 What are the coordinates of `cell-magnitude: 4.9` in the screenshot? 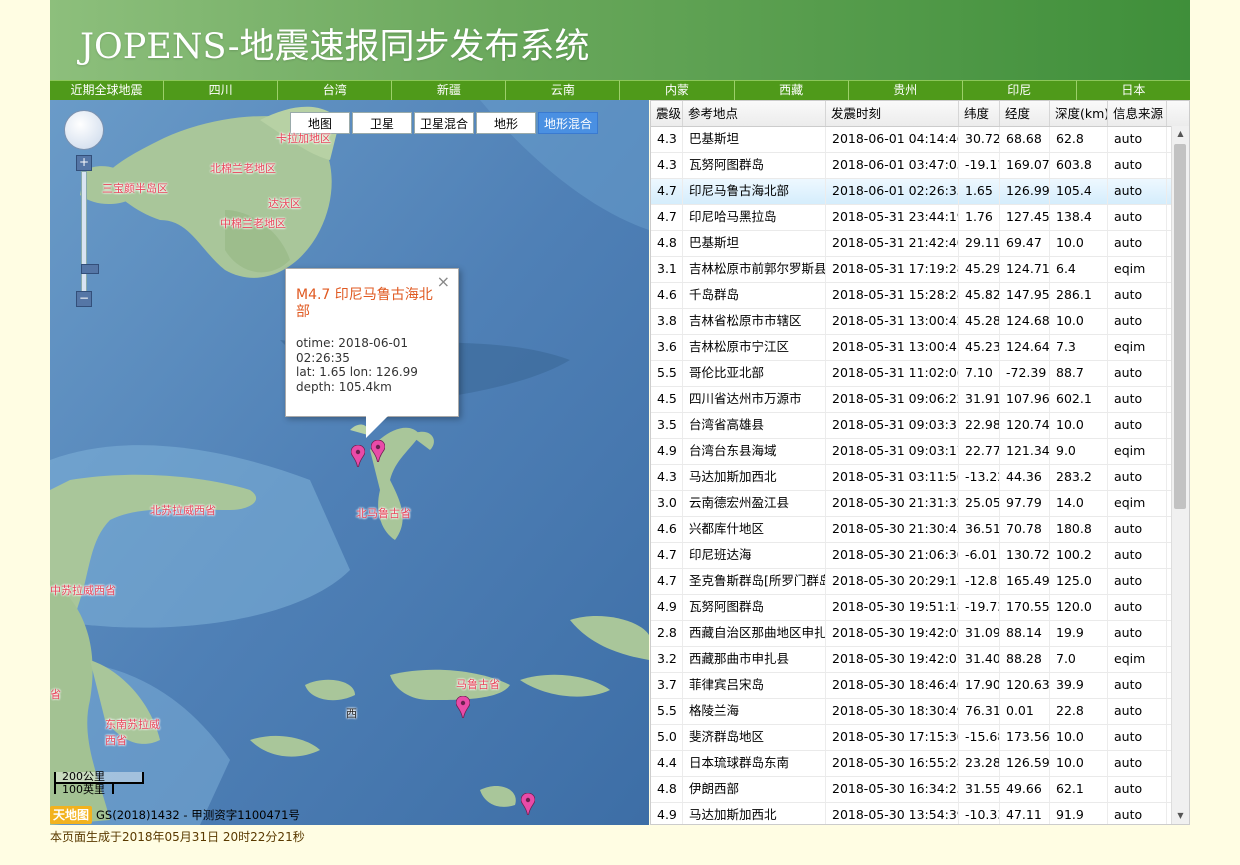 It's located at (667, 813).